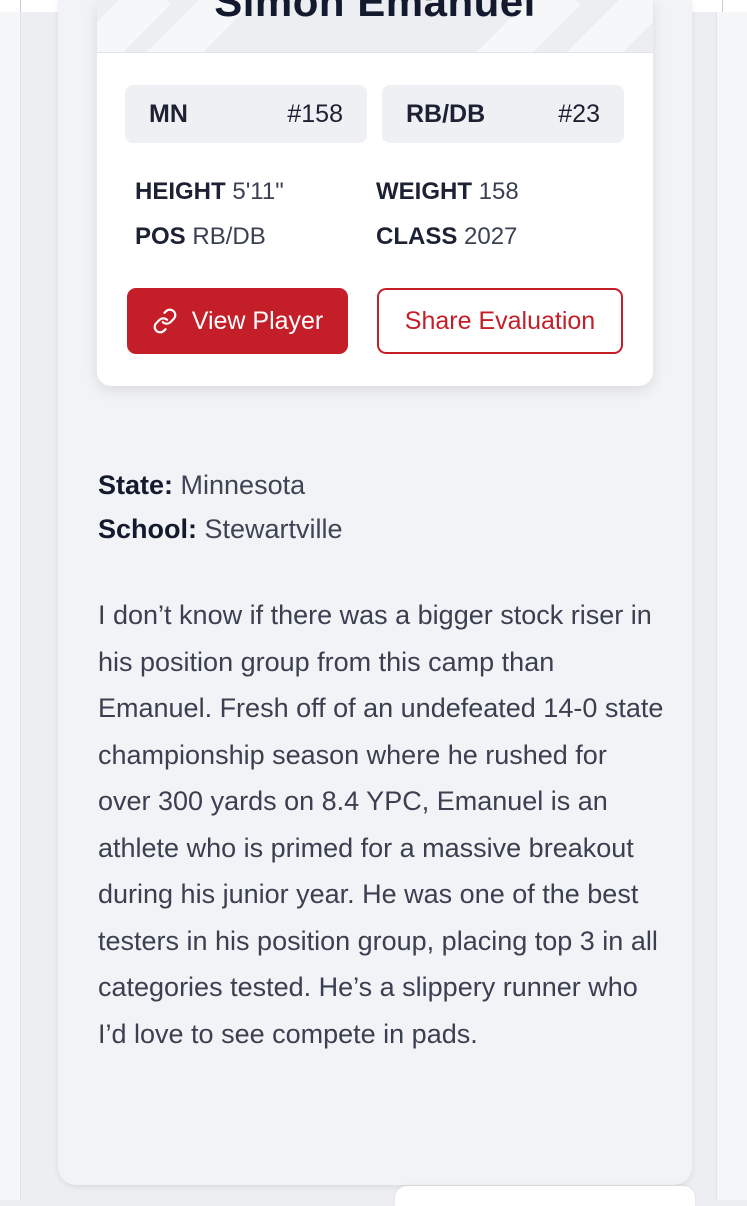 The width and height of the screenshot is (747, 1206). I want to click on info-school-label: School:, so click(147, 529).